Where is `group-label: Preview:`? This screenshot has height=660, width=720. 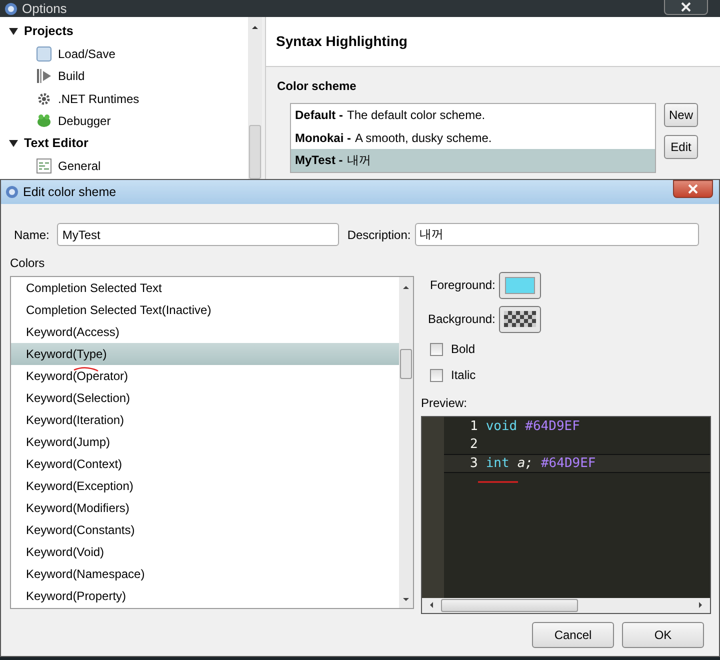 group-label: Preview: is located at coordinates (444, 403).